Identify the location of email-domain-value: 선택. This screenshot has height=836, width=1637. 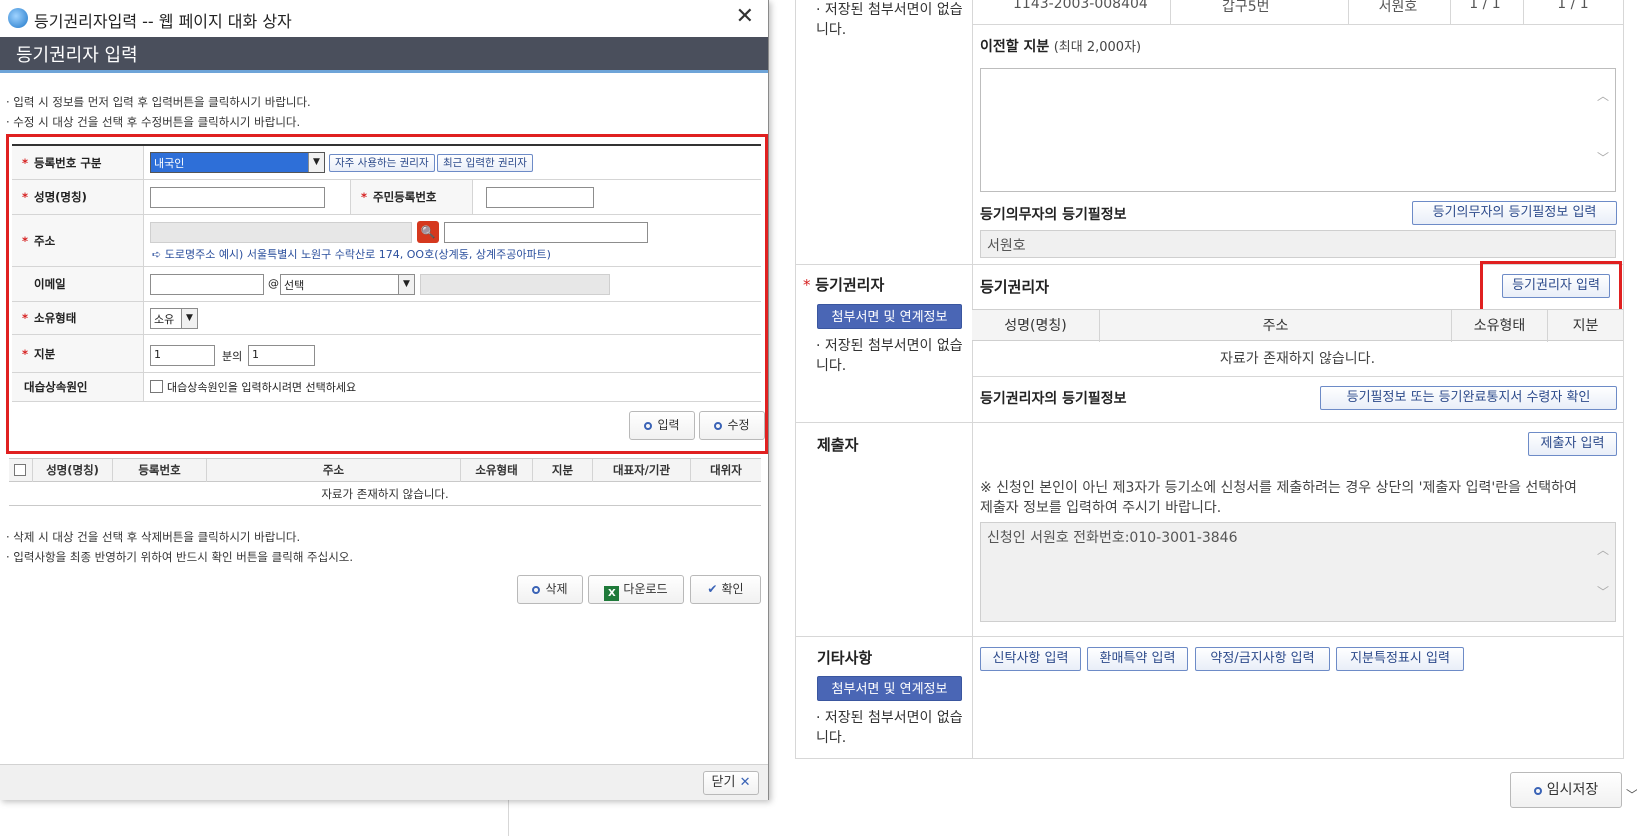
(294, 285).